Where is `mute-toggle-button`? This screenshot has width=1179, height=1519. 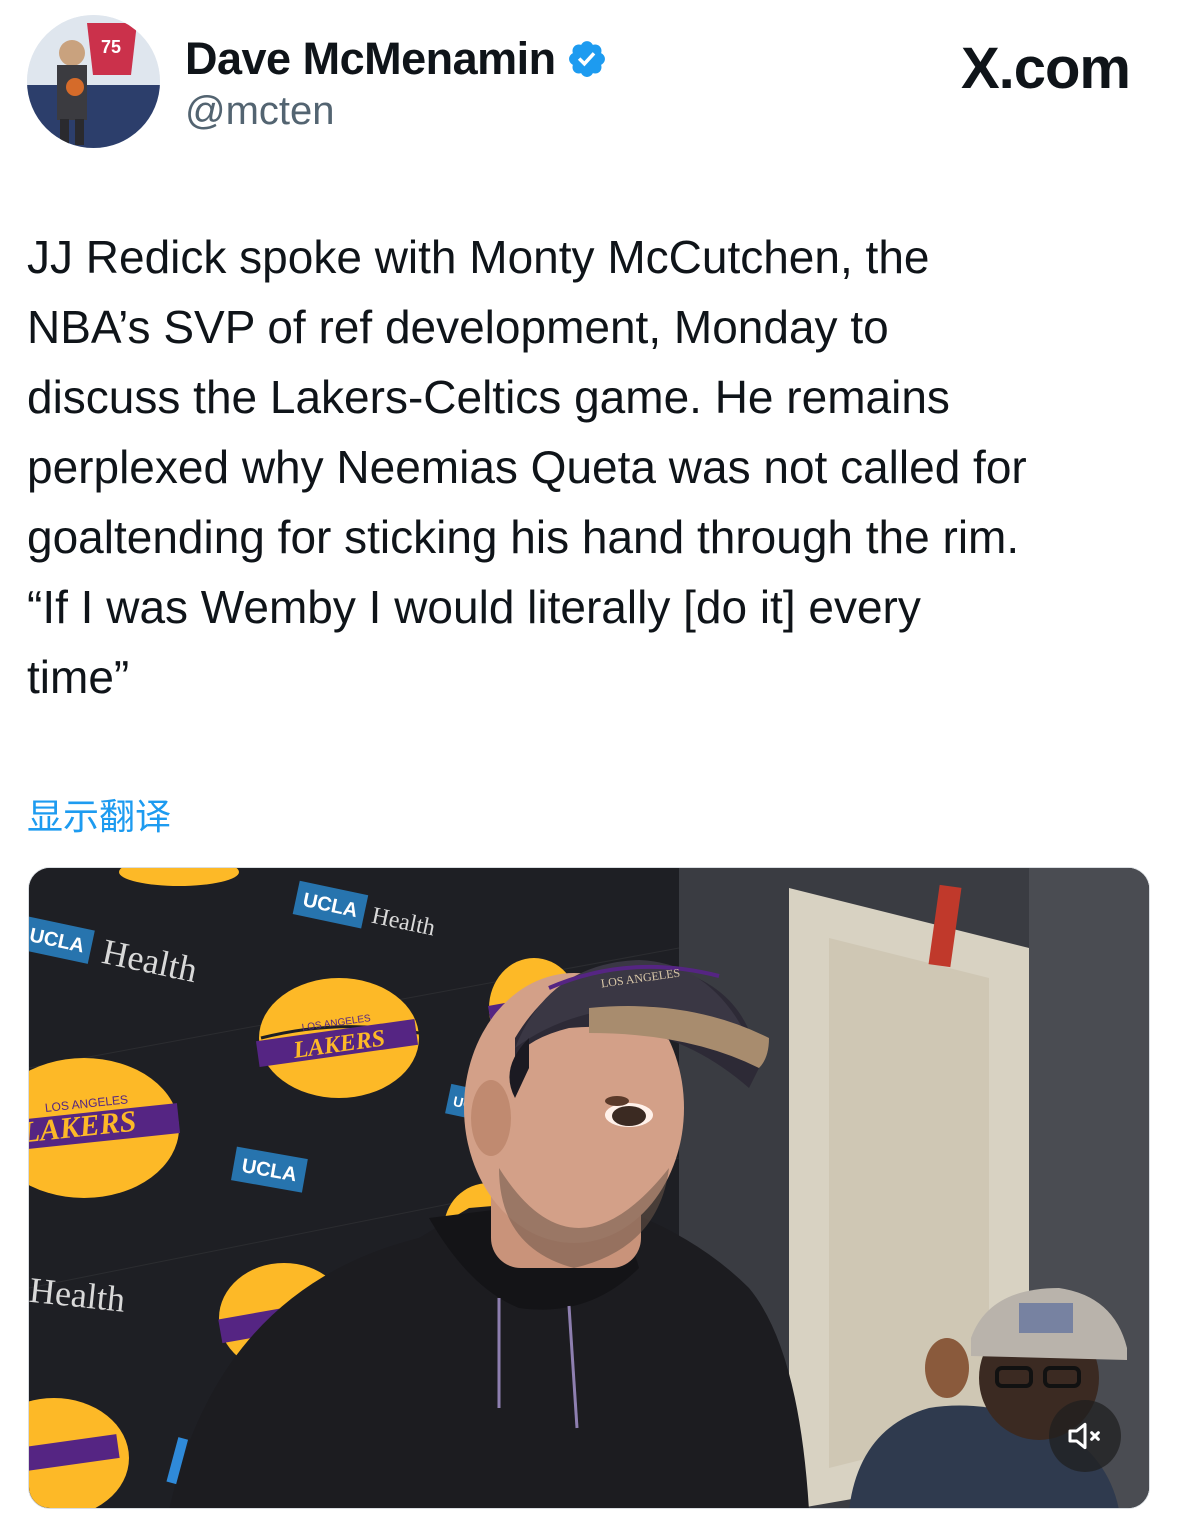
mute-toggle-button is located at coordinates (1085, 1436).